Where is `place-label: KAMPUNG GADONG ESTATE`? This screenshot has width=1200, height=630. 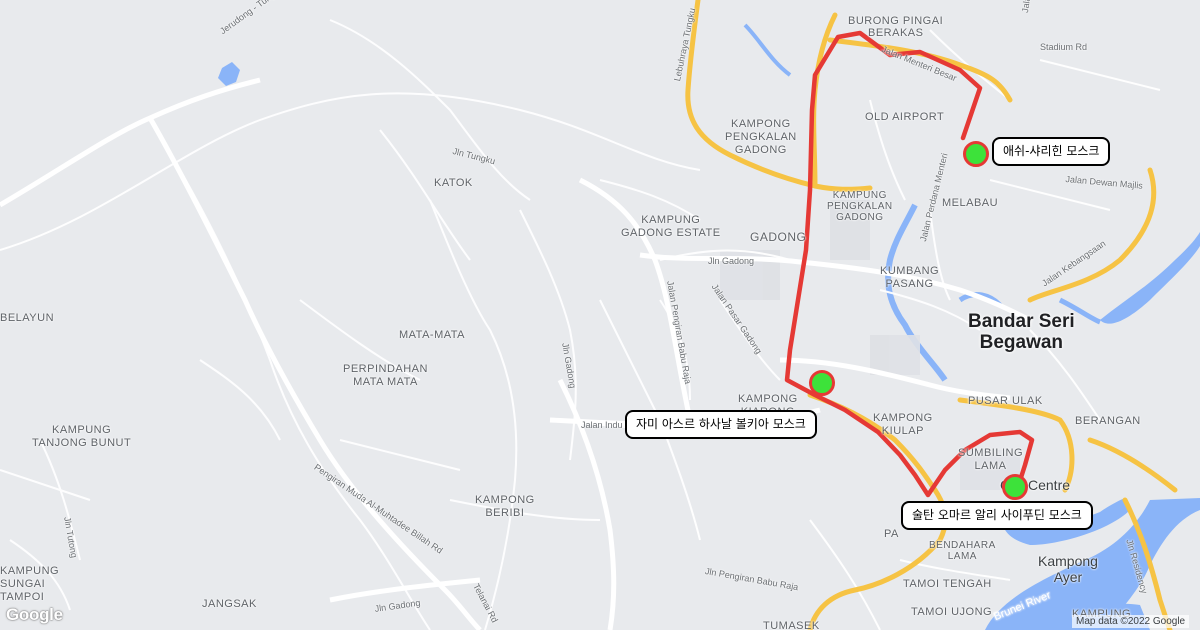 place-label: KAMPUNG GADONG ESTATE is located at coordinates (671, 226).